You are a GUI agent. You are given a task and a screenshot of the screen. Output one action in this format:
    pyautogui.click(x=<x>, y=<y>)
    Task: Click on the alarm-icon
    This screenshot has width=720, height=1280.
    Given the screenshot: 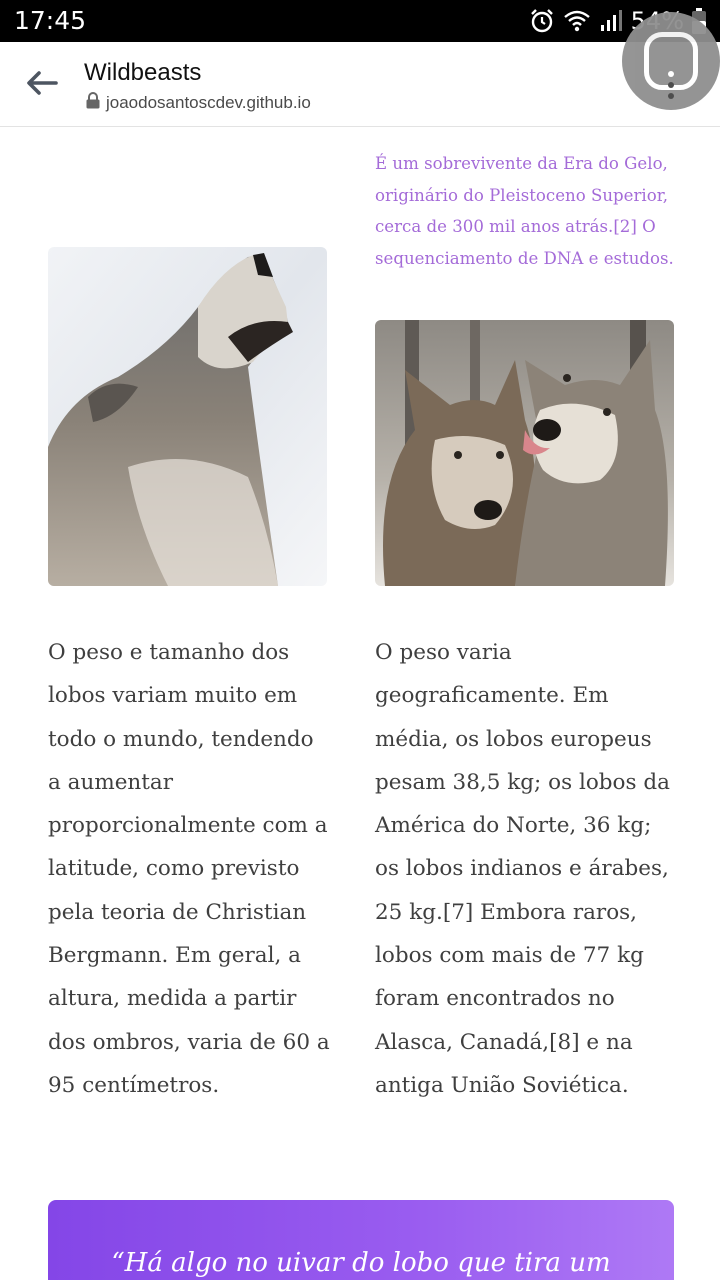 What is the action you would take?
    pyautogui.click(x=542, y=21)
    